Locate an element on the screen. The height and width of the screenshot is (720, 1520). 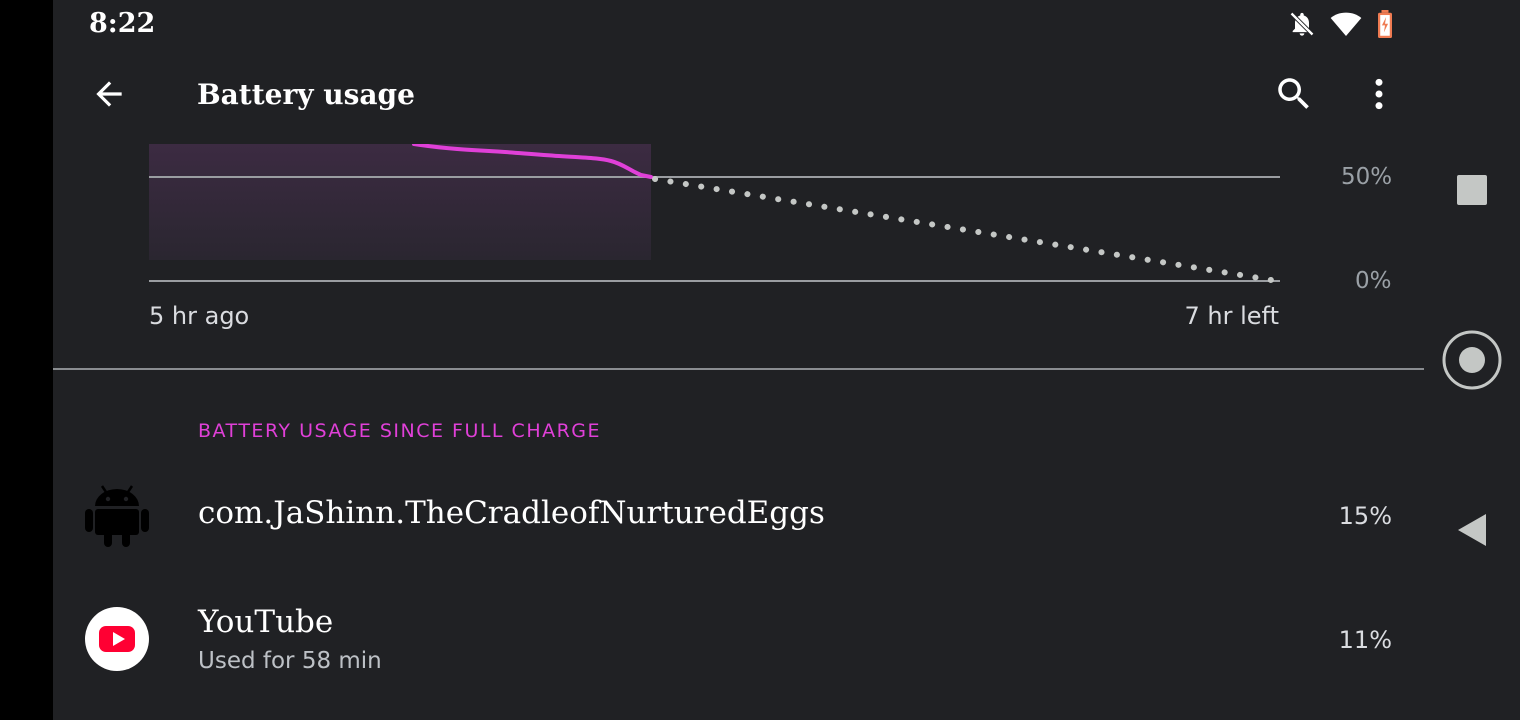
navigation-bar is located at coordinates (1472, 360).